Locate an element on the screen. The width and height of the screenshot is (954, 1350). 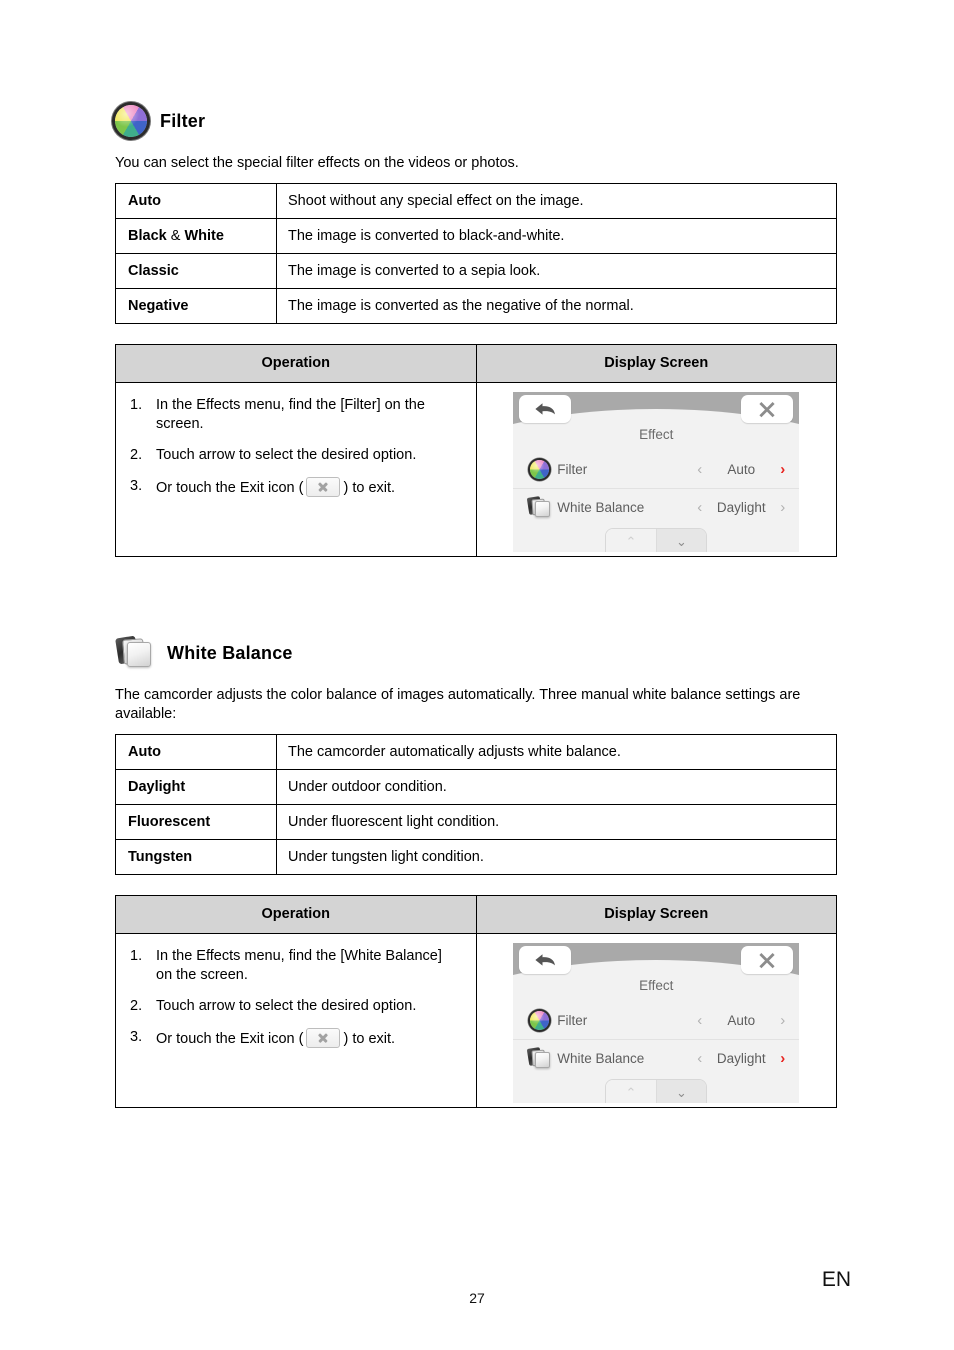
section-heading-filter: Filter is located at coordinates (160, 121).